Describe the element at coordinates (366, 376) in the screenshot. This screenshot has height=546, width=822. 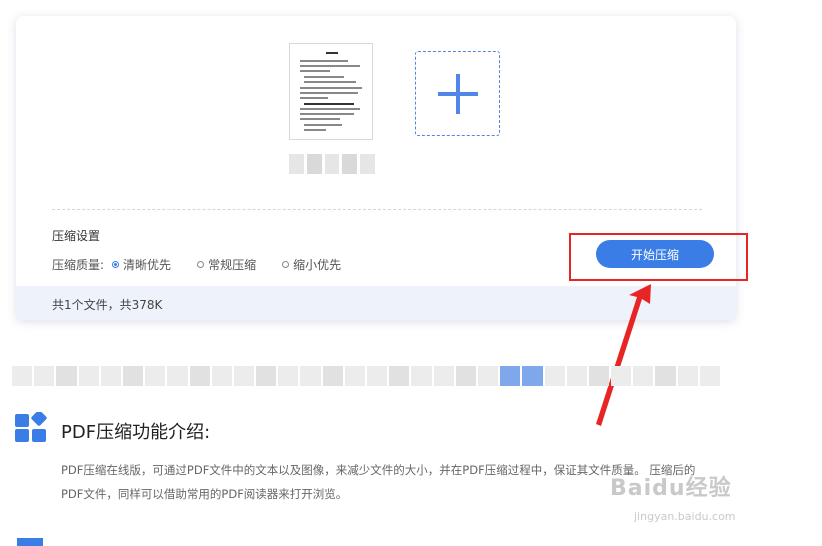
I see `blurred-text-strip` at that location.